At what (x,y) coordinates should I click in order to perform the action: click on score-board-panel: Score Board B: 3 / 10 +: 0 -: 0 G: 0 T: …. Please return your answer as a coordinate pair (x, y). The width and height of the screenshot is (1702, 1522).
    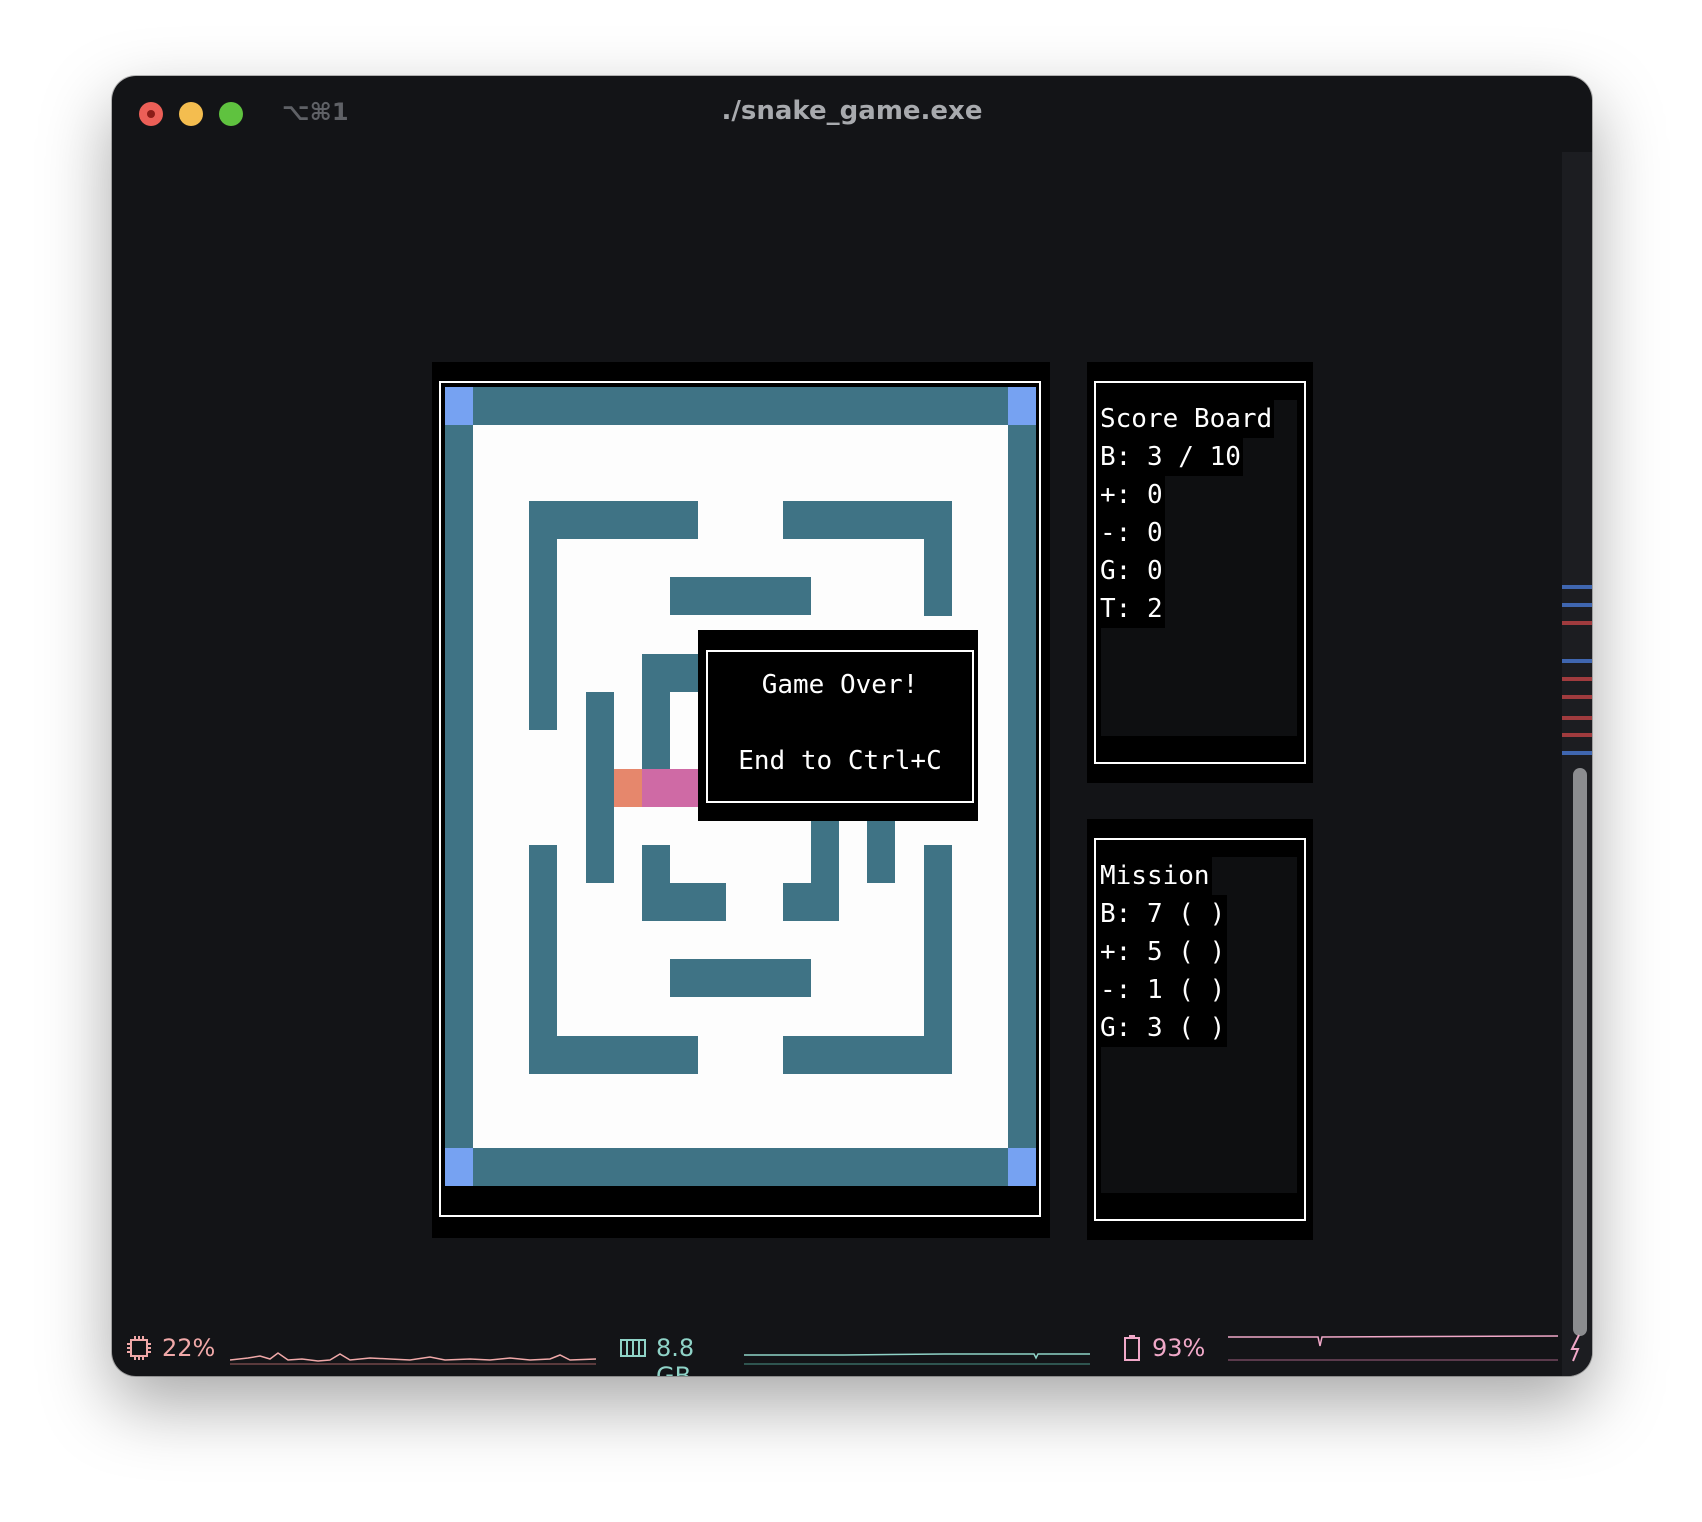
    Looking at the image, I should click on (1200, 572).